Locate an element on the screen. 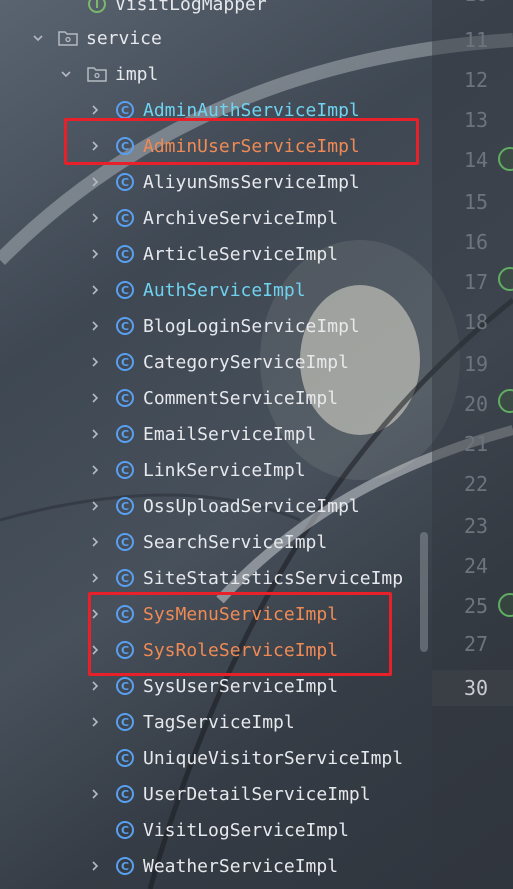 This screenshot has height=889, width=513. tree-item-class: C BlogLoginServiceImpl is located at coordinates (216, 326).